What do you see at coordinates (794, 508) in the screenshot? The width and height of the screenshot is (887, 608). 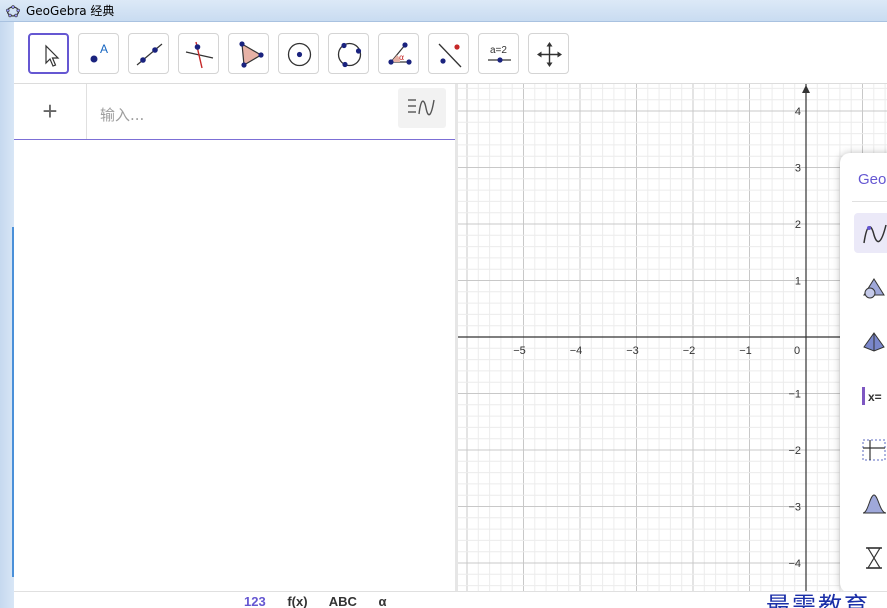 I see `y-tick-label: −3` at bounding box center [794, 508].